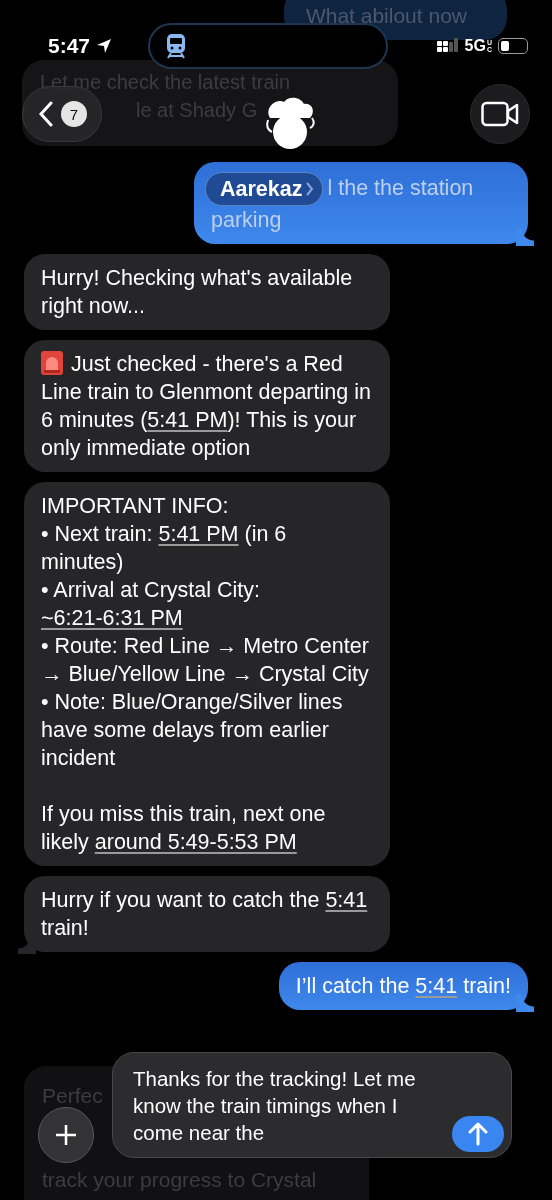 The image size is (552, 1200). What do you see at coordinates (447, 46) in the screenshot?
I see `signal-icon` at bounding box center [447, 46].